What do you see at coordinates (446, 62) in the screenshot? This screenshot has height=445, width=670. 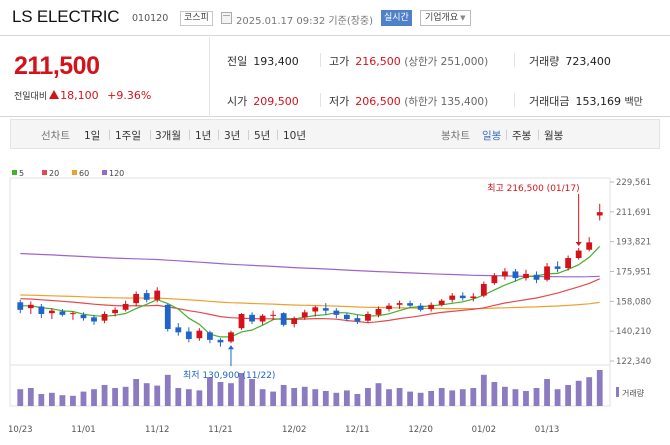 I see `upper-limit: (상한가 251,000)` at bounding box center [446, 62].